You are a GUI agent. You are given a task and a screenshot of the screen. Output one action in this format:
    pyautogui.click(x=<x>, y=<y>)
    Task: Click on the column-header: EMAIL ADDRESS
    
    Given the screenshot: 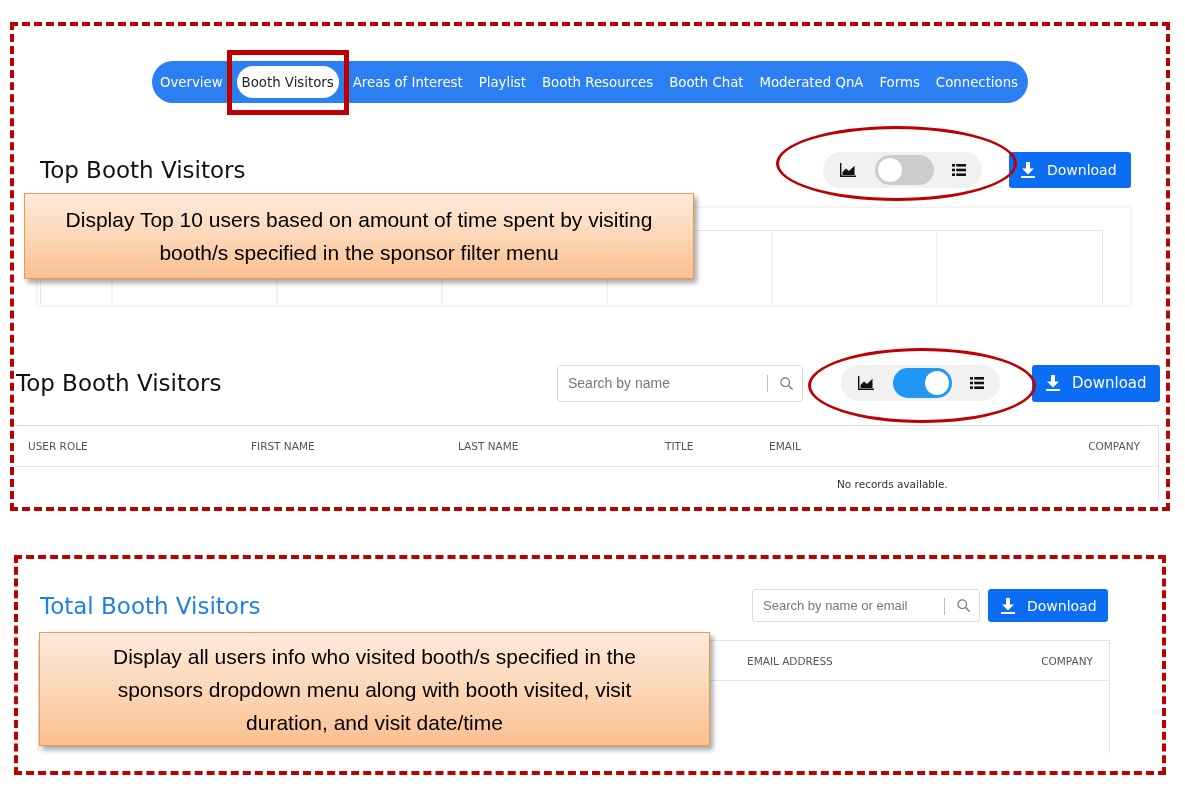 What is the action you would take?
    pyautogui.click(x=790, y=660)
    